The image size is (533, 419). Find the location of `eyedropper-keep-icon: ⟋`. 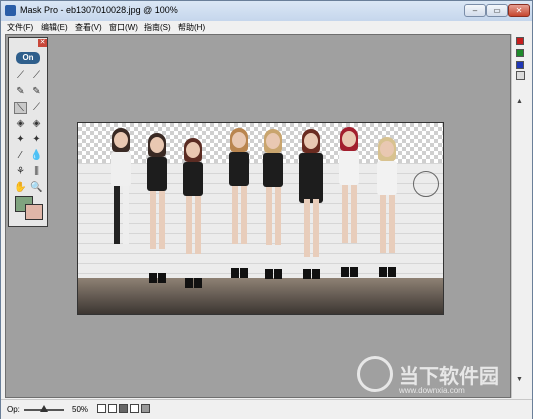

eyedropper-keep-icon: ⟋ is located at coordinates (20, 76).